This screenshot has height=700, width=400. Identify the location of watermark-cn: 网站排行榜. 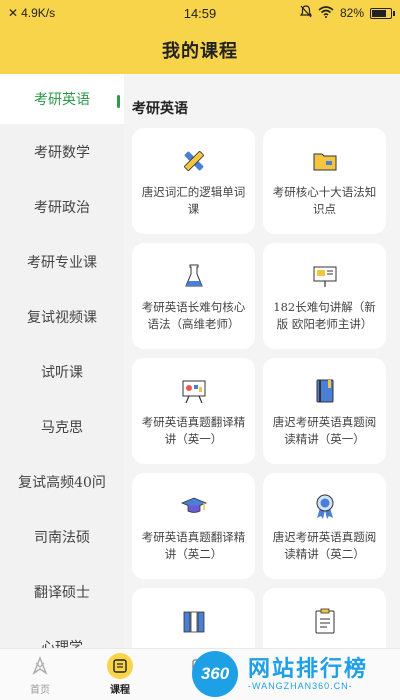
(308, 669).